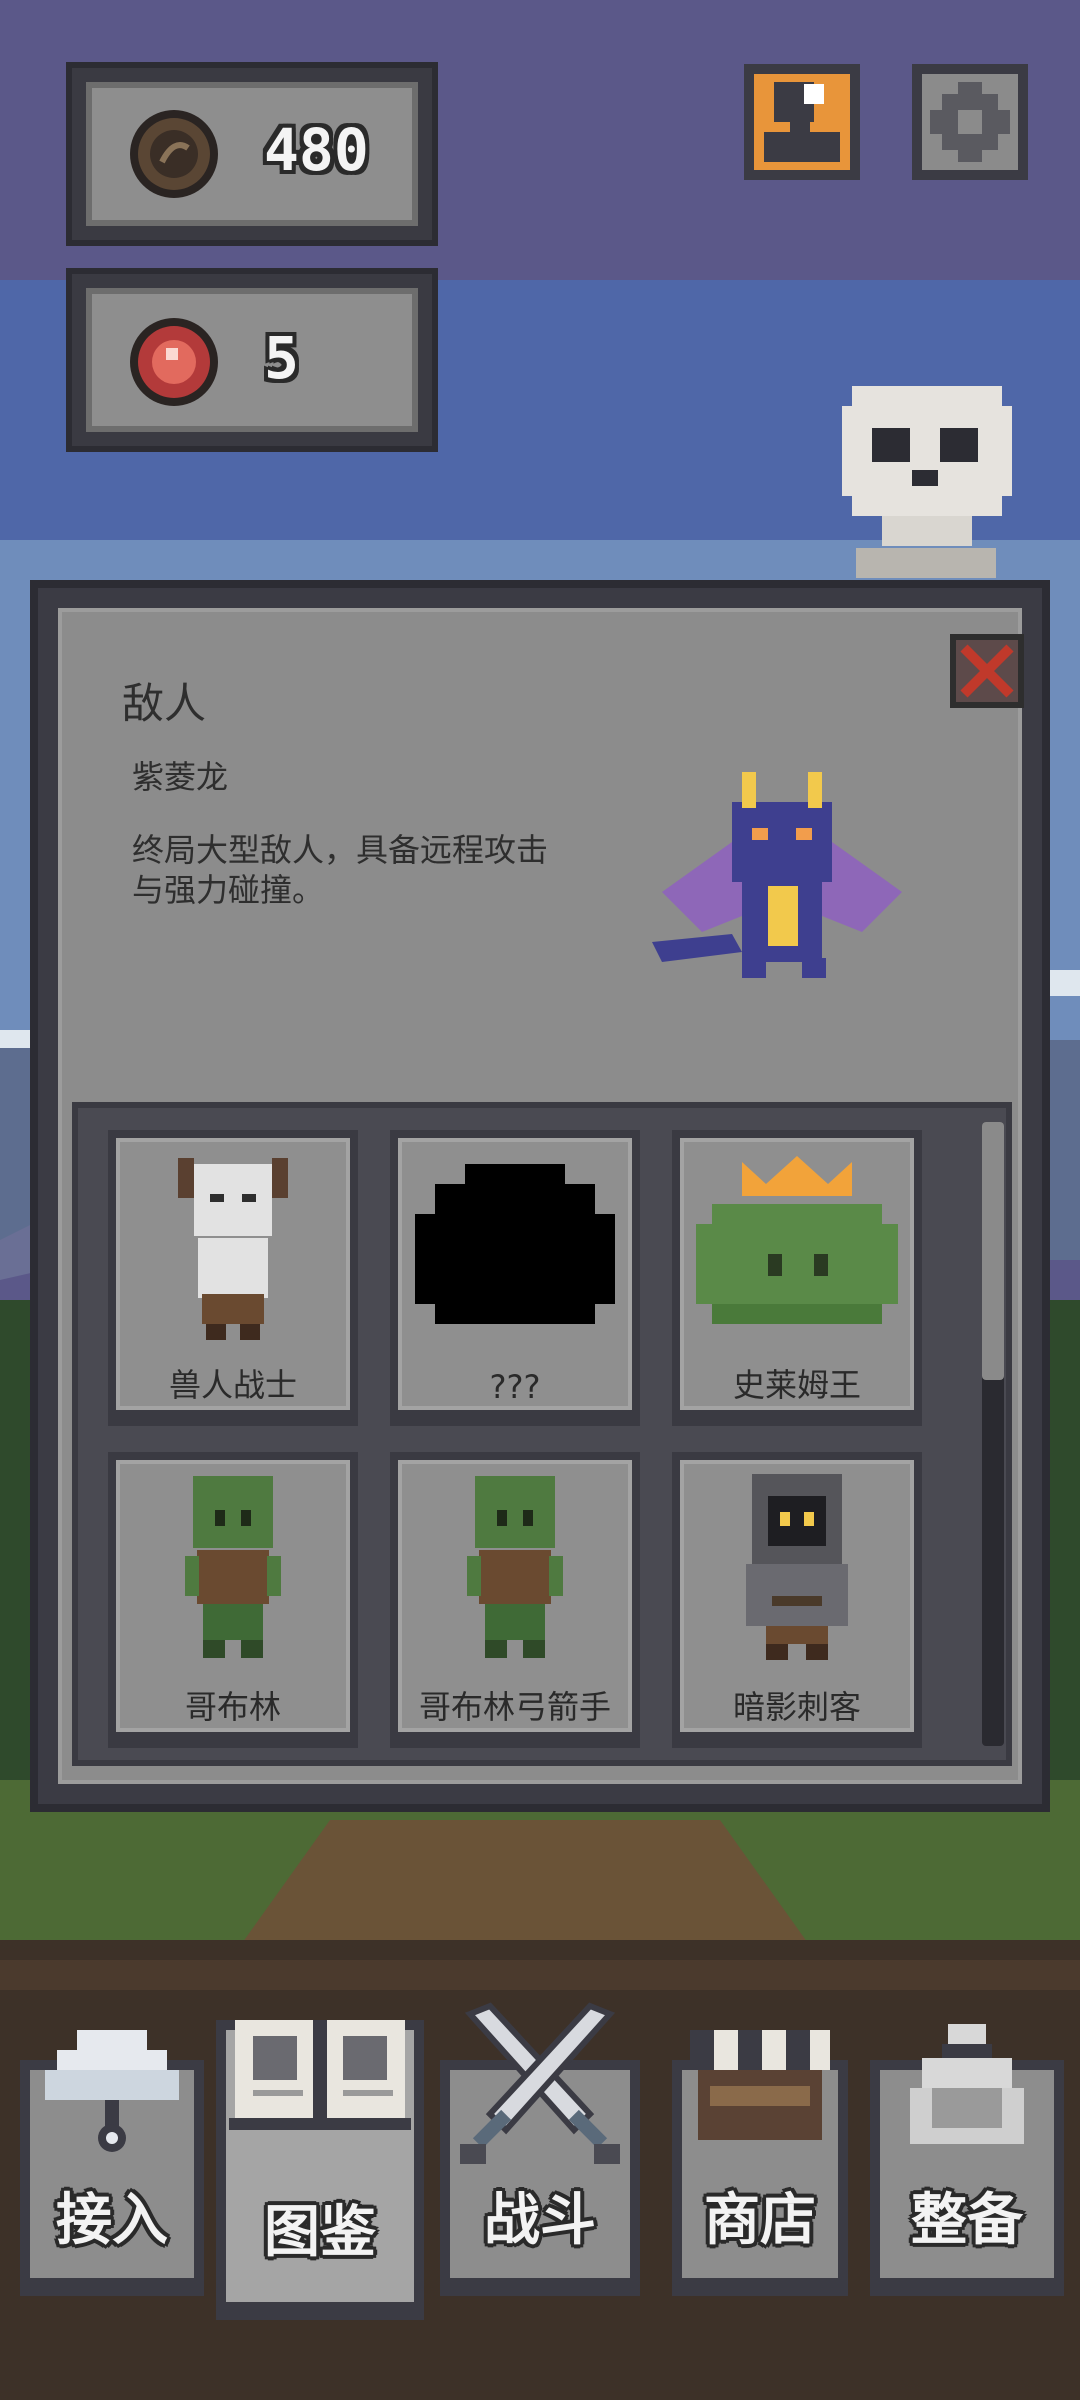 This screenshot has width=1080, height=2400. Describe the element at coordinates (320, 2075) in the screenshot. I see `book-icon` at that location.